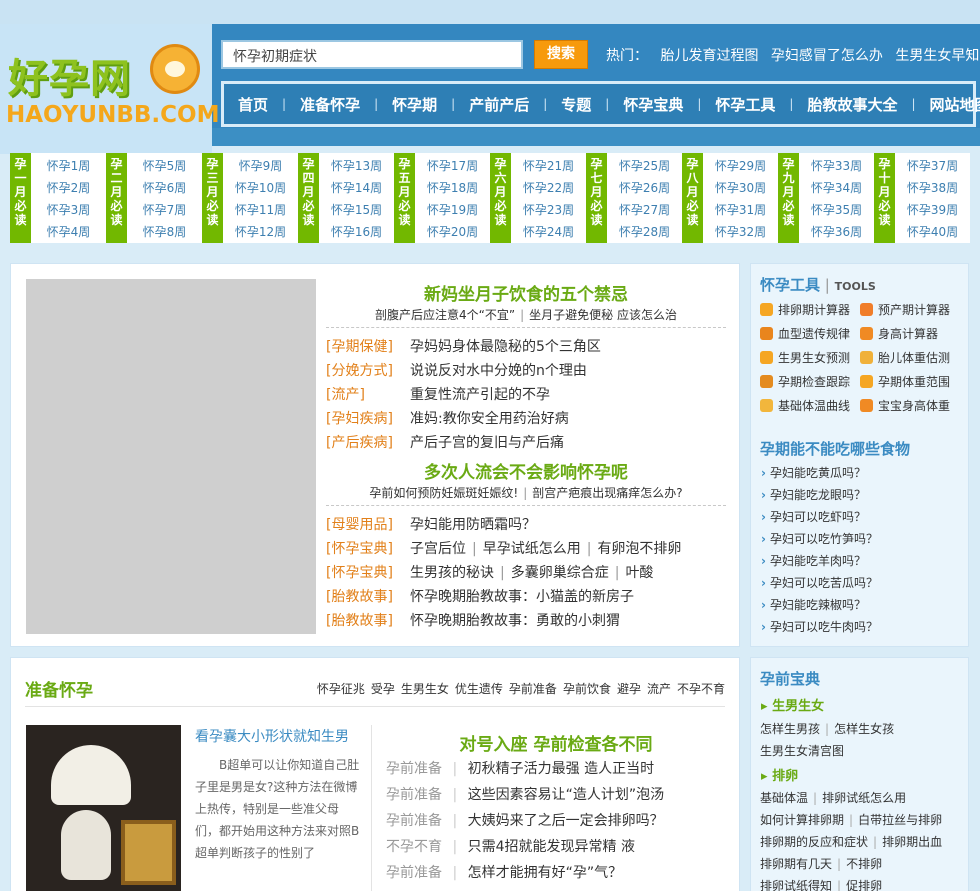 The width and height of the screenshot is (980, 891). What do you see at coordinates (836, 188) in the screenshot?
I see `week-link: 怀孕34周` at bounding box center [836, 188].